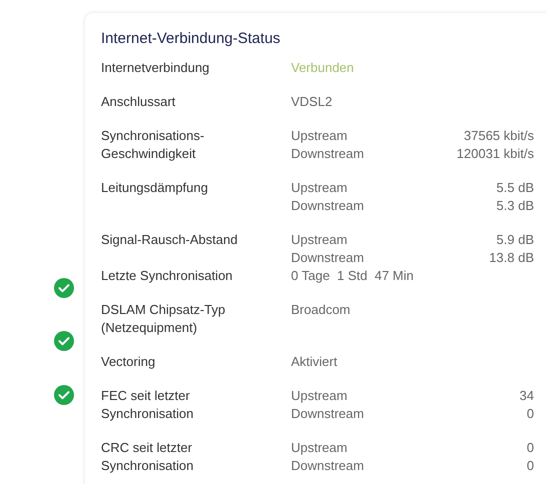 The image size is (547, 484). Describe the element at coordinates (170, 240) in the screenshot. I see `field-label: Signal-Rausch-Abstand` at that location.